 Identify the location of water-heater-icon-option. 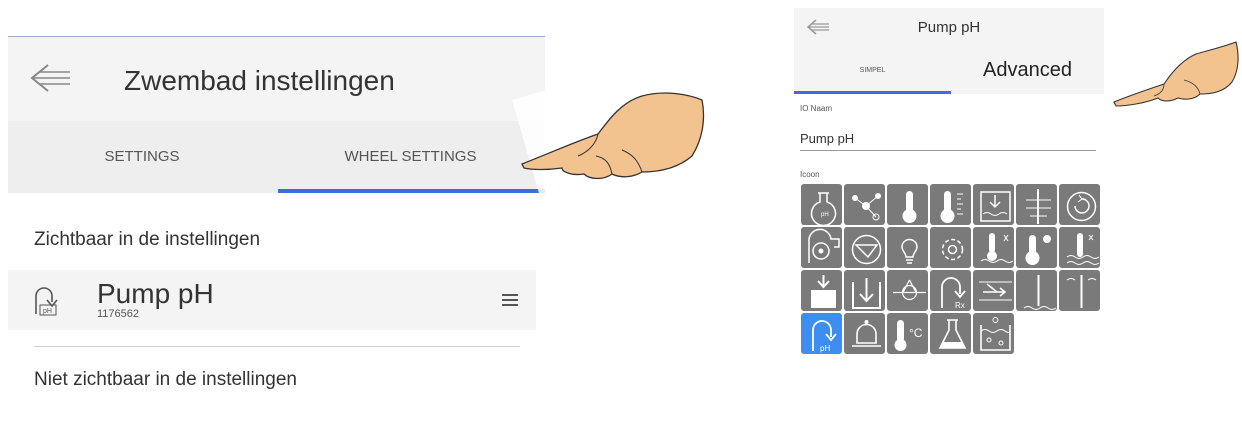
(993, 247).